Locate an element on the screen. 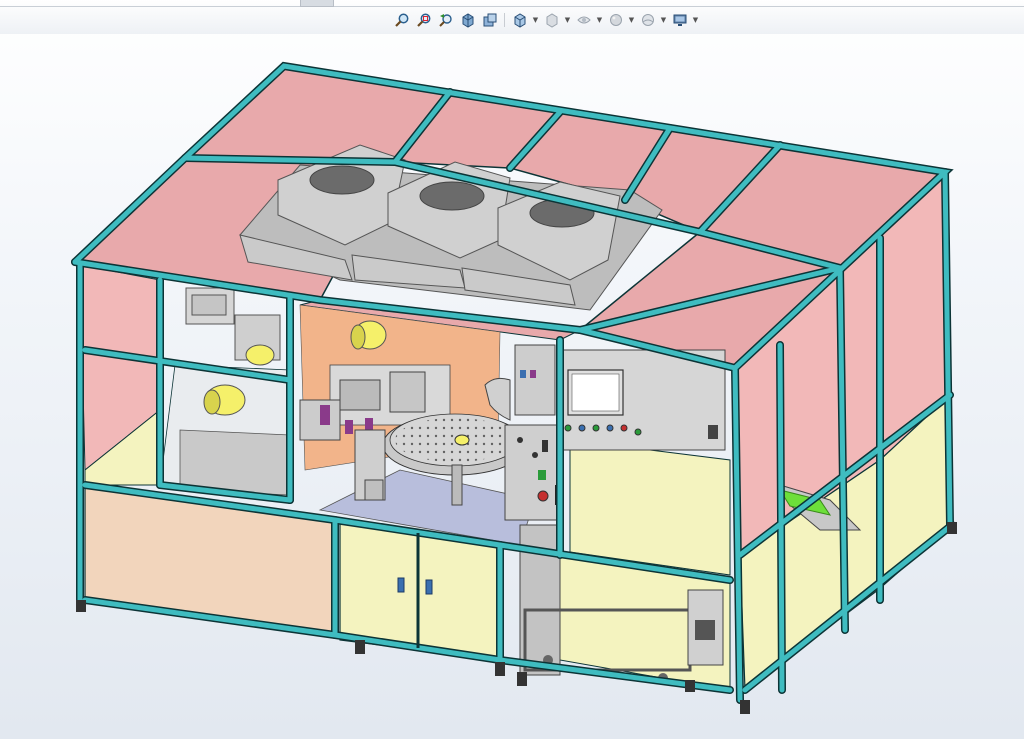  toolbar-separator is located at coordinates (504, 20).